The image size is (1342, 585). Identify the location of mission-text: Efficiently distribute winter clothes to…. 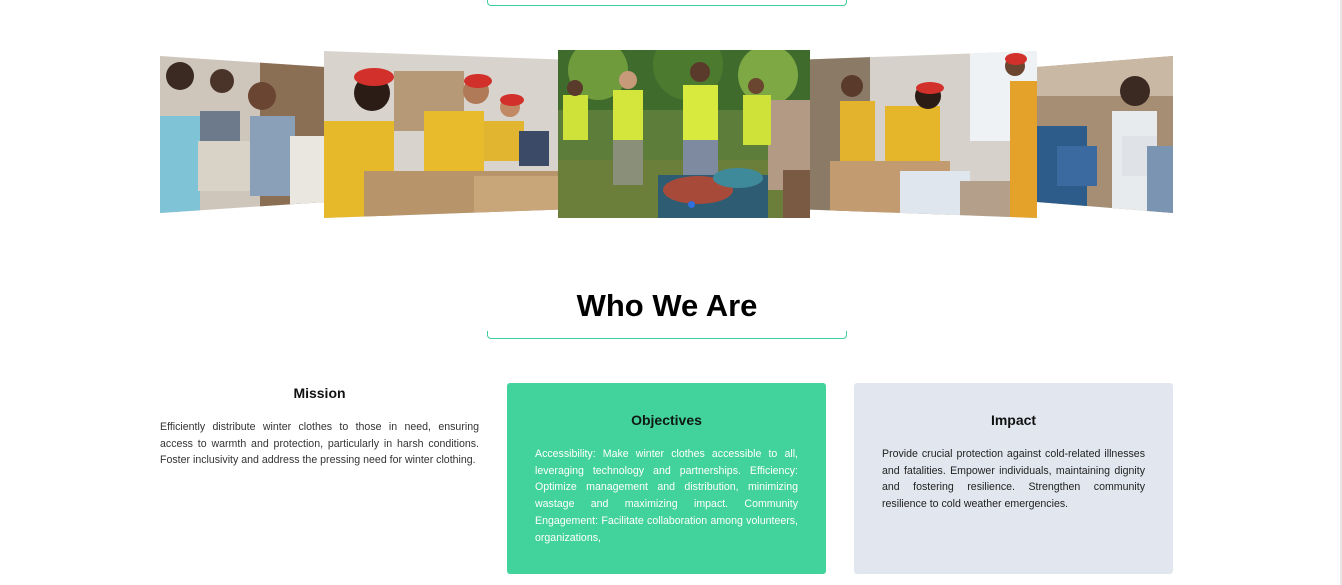
(319, 444).